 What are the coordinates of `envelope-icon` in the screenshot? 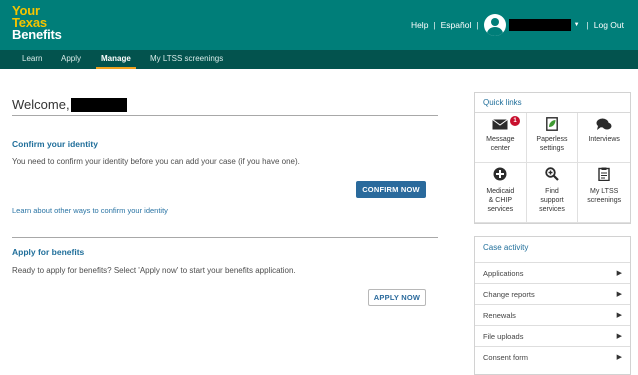 It's located at (500, 123).